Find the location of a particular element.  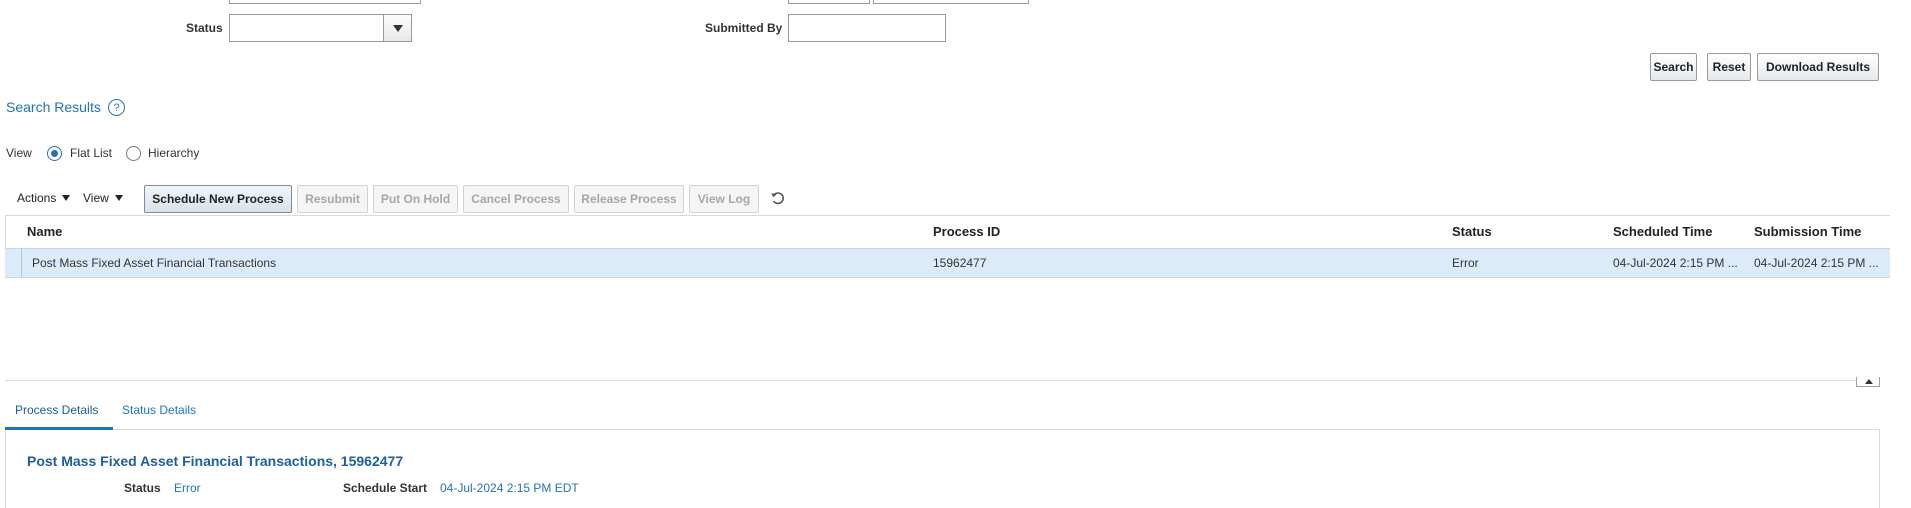

status-dropdown-button is located at coordinates (397, 28).